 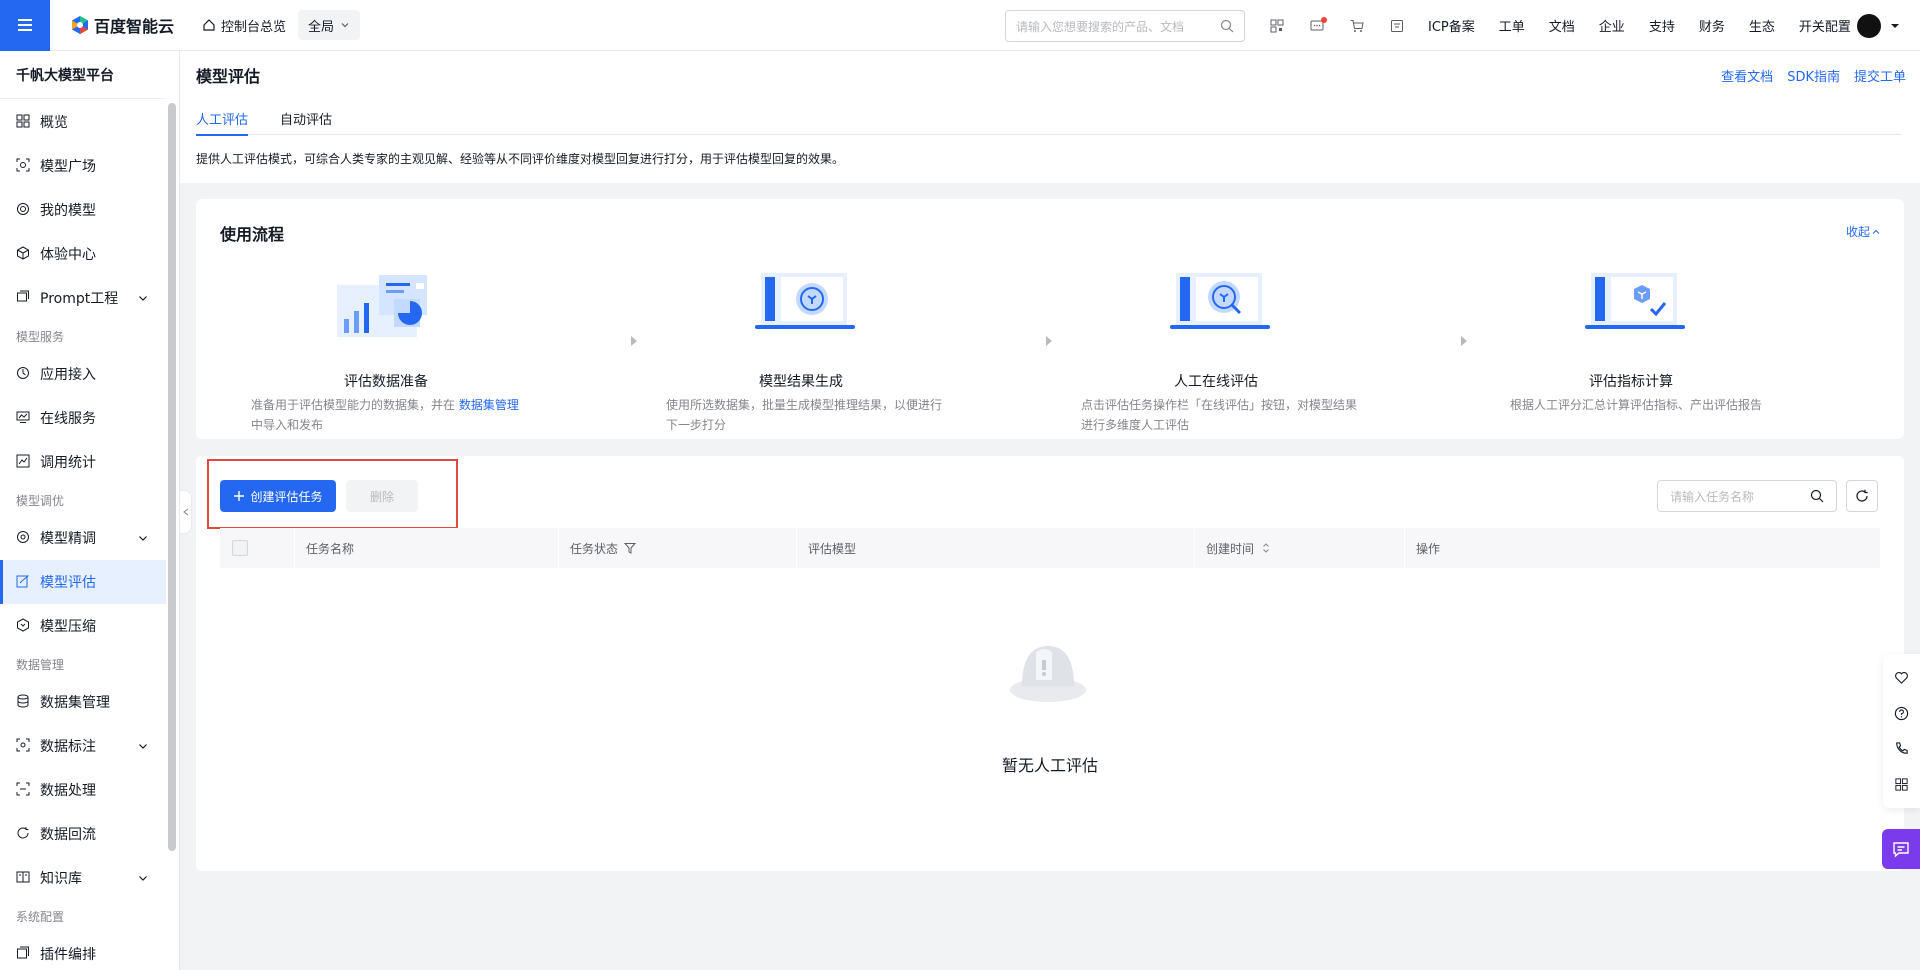 What do you see at coordinates (83, 374) in the screenshot?
I see `sidebar-item-app-access: 应用接入` at bounding box center [83, 374].